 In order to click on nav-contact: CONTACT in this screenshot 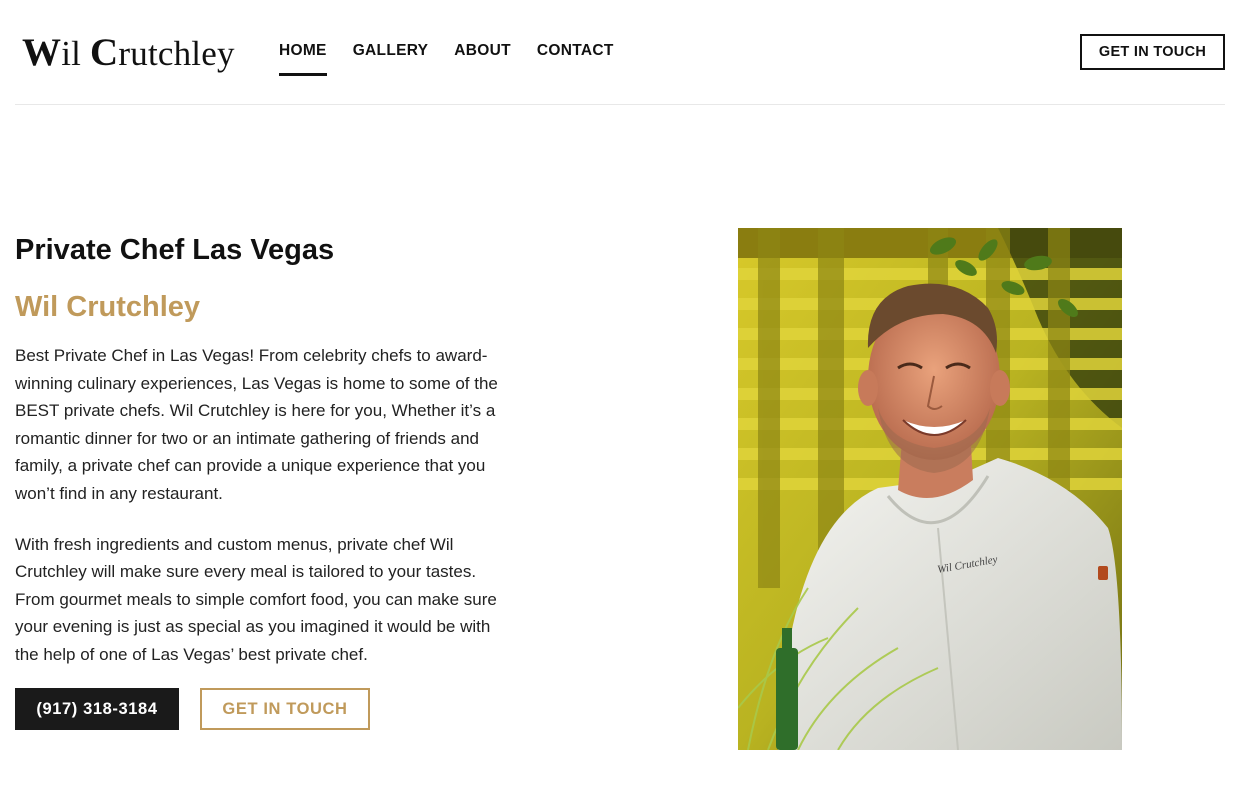, I will do `click(575, 59)`.